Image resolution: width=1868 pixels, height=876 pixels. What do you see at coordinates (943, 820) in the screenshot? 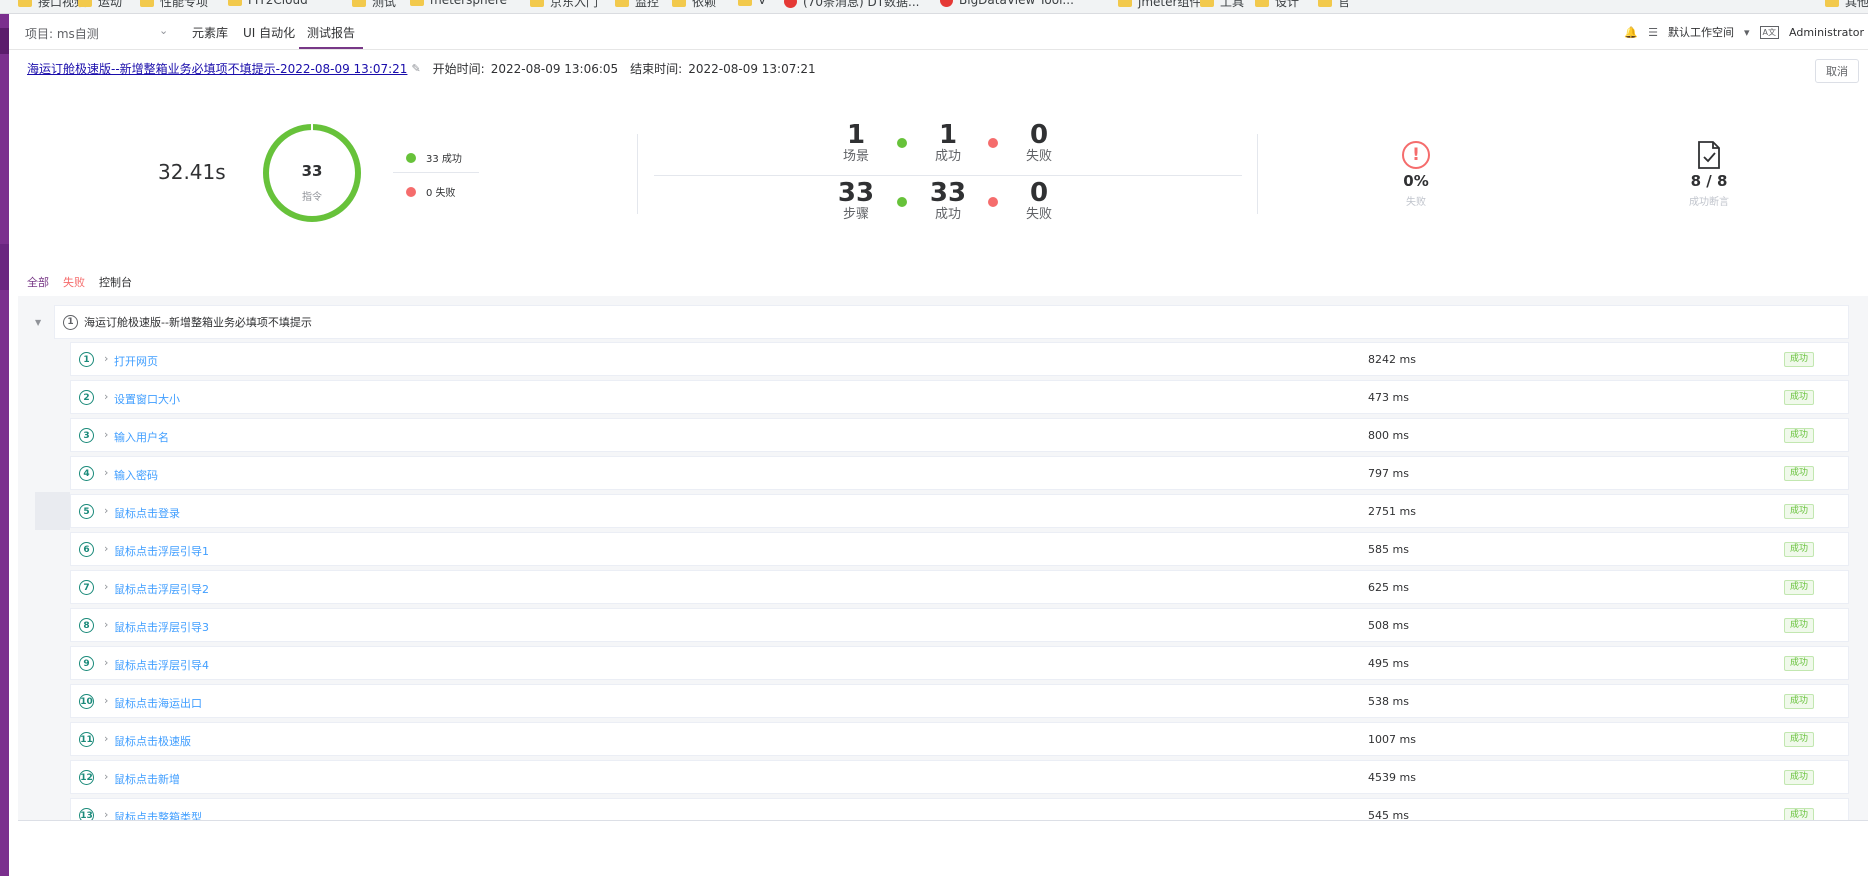
I see `tree-bottom-border` at bounding box center [943, 820].